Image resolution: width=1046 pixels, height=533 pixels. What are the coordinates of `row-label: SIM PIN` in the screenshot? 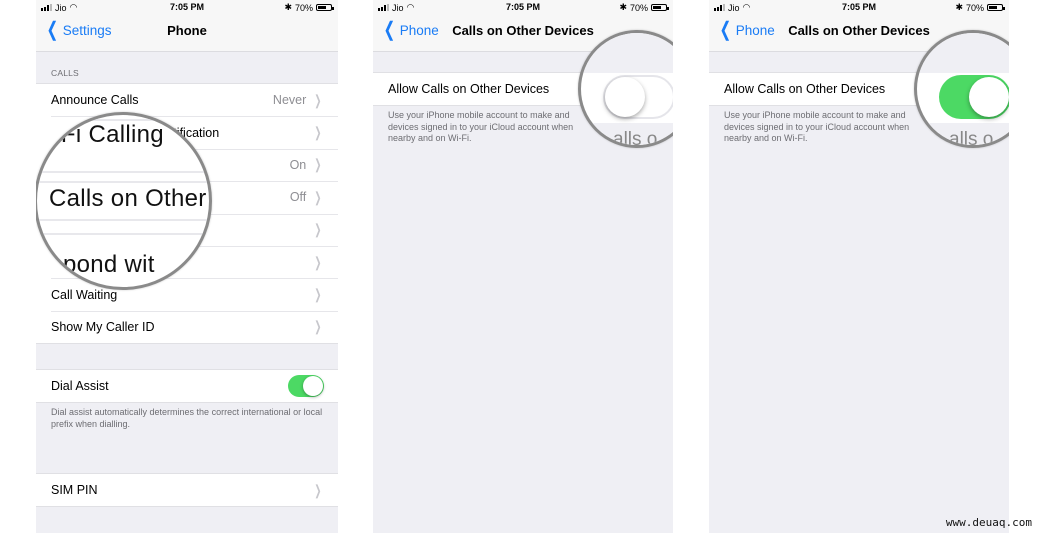 It's located at (74, 490).